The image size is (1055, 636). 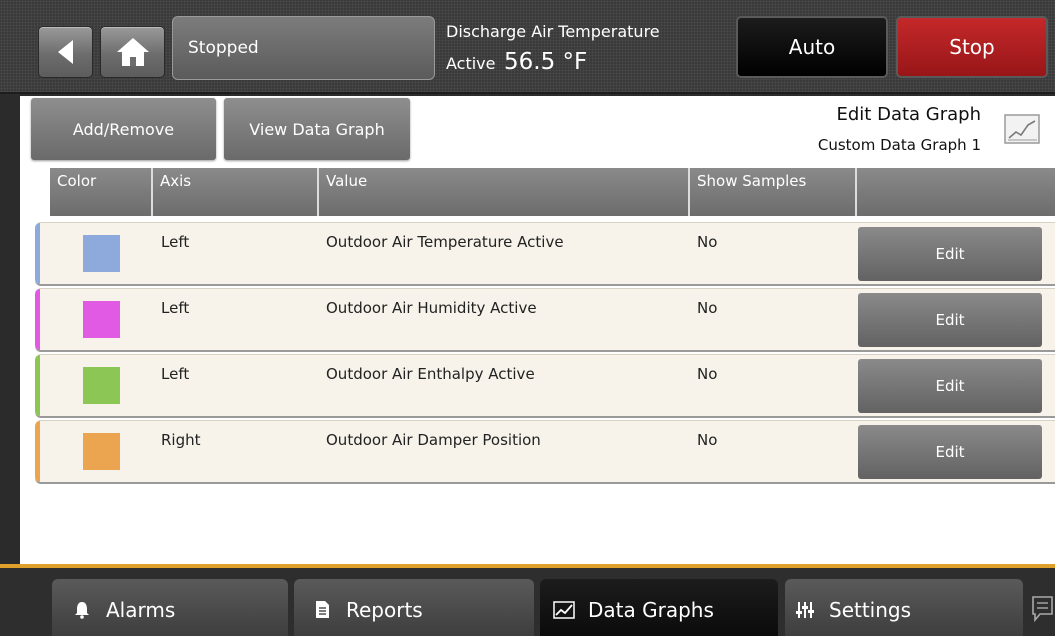 I want to click on tab-data-graphs: Data Graphs, so click(x=659, y=607).